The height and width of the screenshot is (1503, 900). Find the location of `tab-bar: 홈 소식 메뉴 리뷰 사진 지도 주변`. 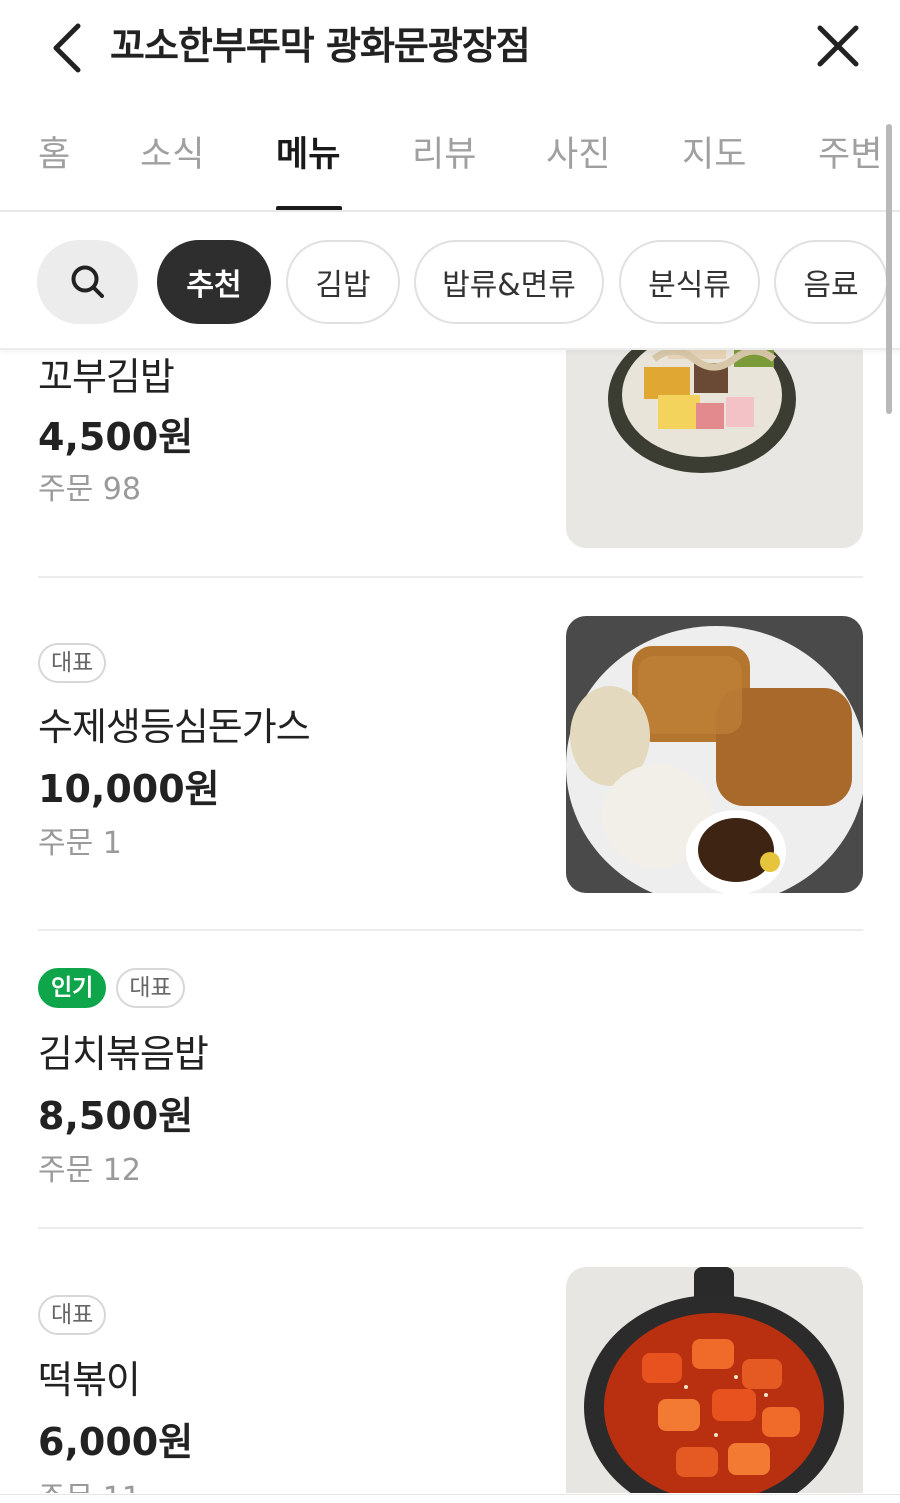

tab-bar: 홈 소식 메뉴 리뷰 사진 지도 주변 is located at coordinates (450, 156).